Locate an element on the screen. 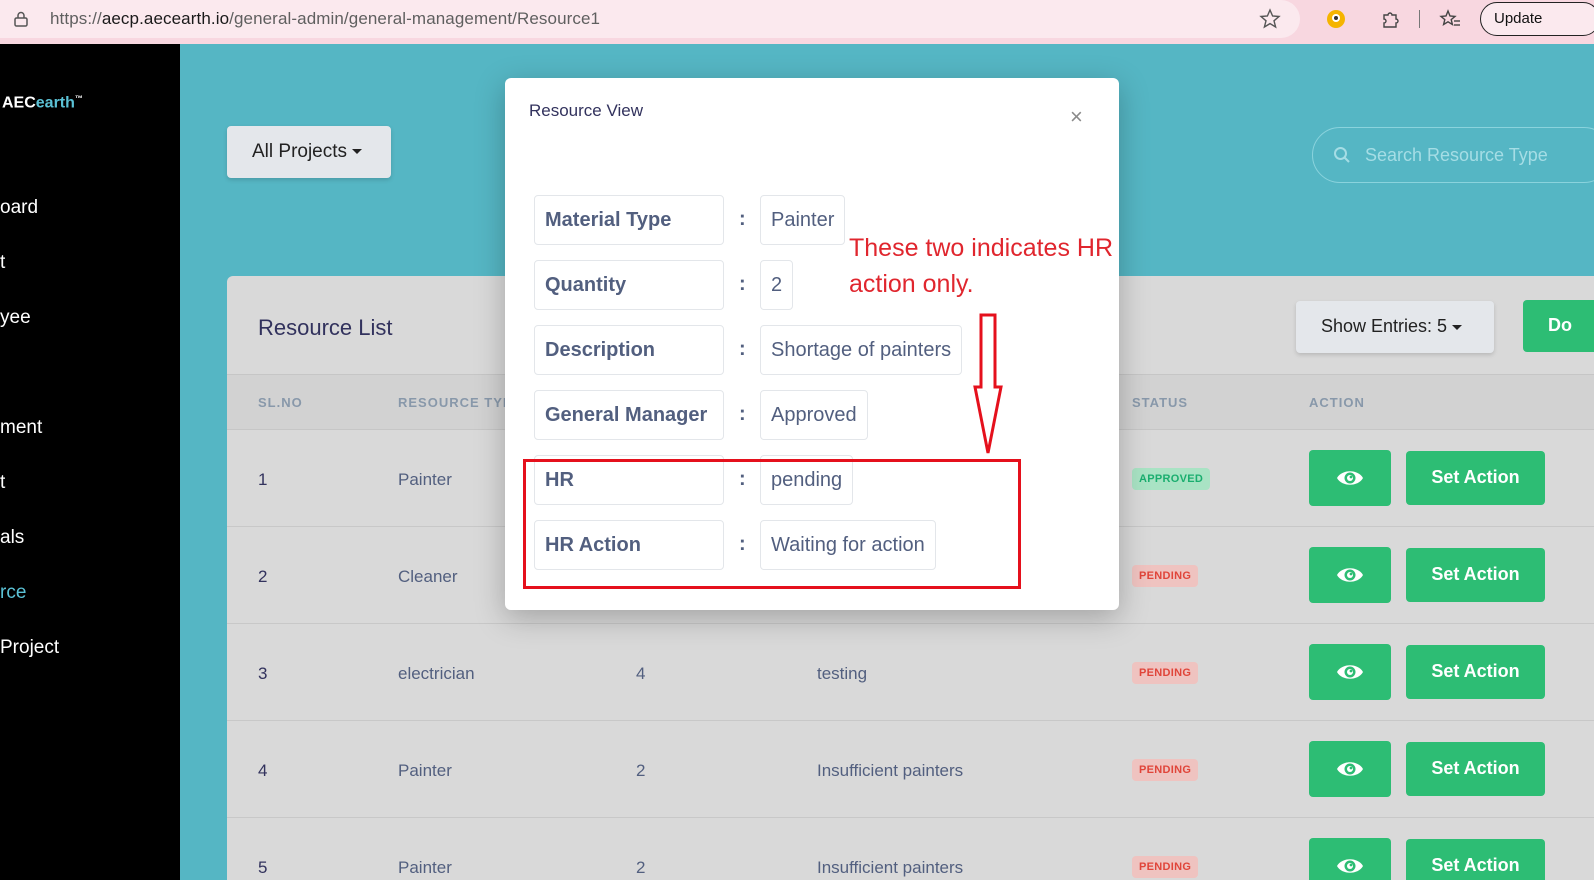  close-icon: × is located at coordinates (1076, 117).